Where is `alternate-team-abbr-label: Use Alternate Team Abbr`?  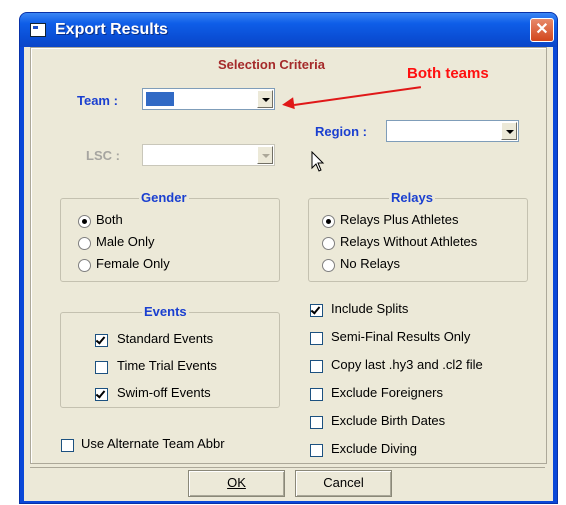 alternate-team-abbr-label: Use Alternate Team Abbr is located at coordinates (153, 443).